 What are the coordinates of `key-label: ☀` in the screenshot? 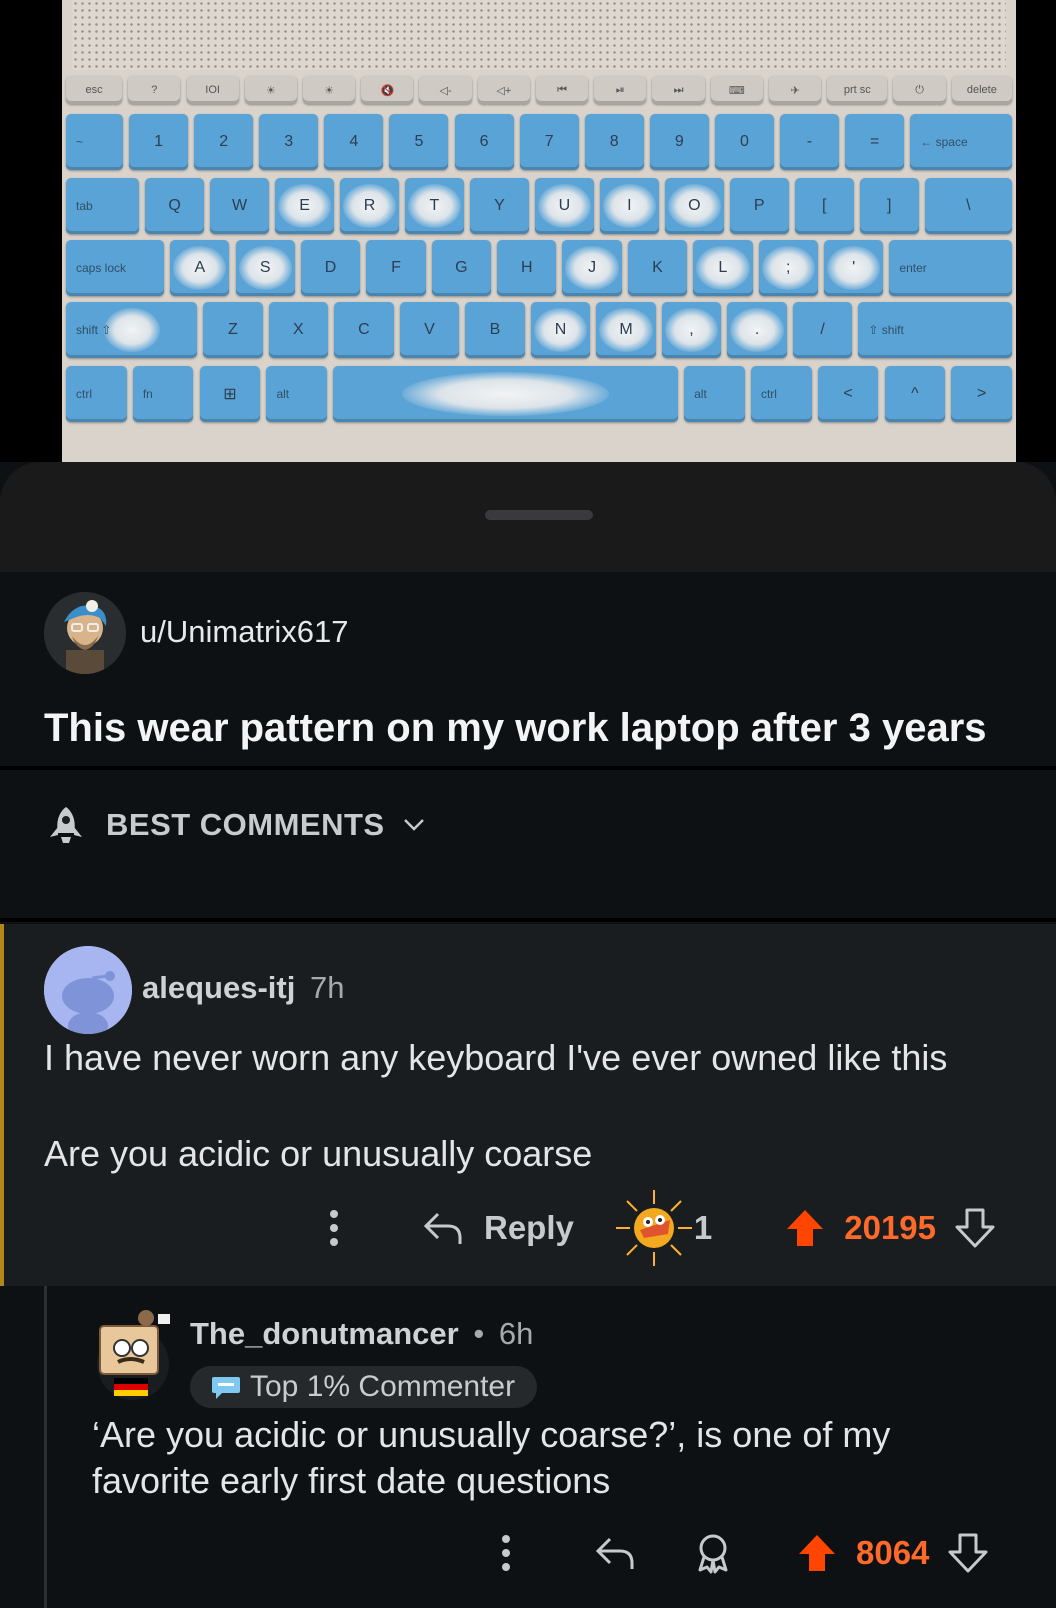 It's located at (270, 90).